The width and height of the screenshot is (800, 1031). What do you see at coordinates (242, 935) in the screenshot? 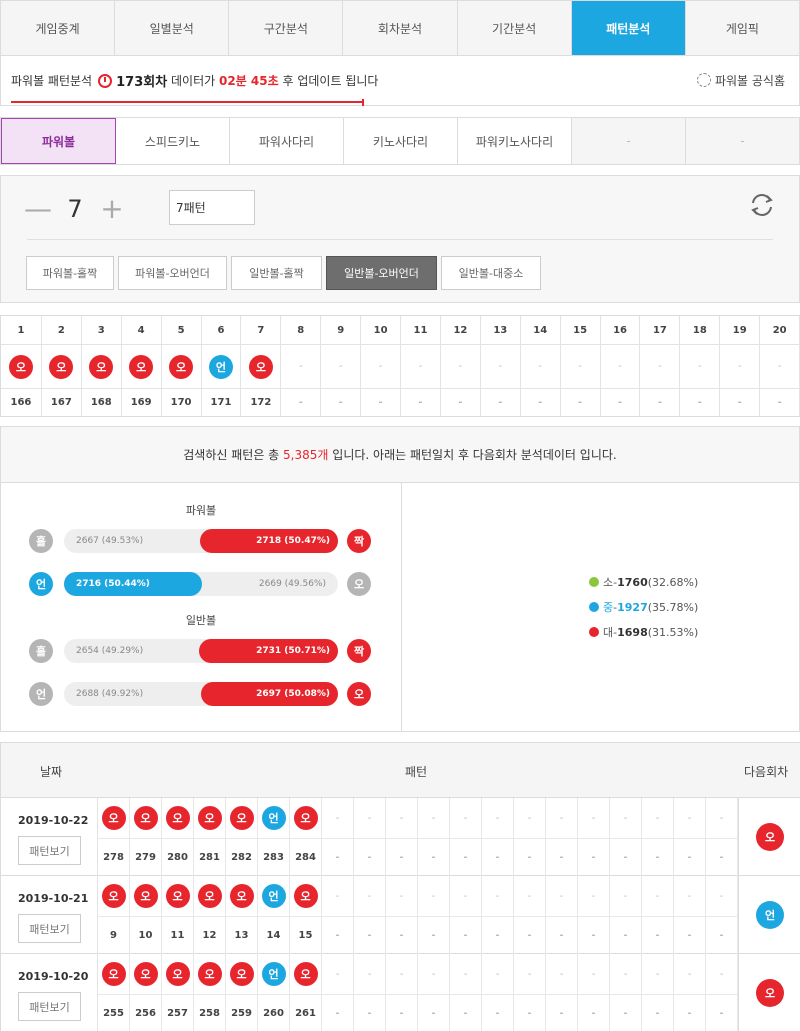
I see `history-round-cell: 13` at bounding box center [242, 935].